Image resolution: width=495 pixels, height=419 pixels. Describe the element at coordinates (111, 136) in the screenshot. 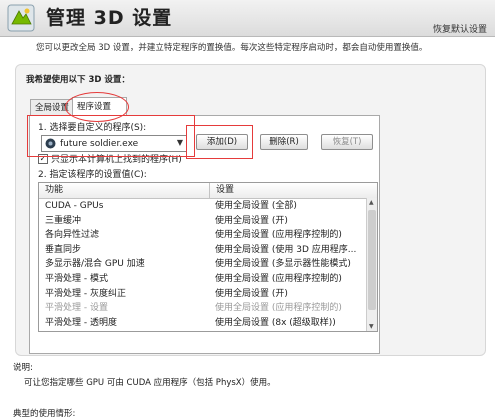

I see `select-highlight-box` at that location.